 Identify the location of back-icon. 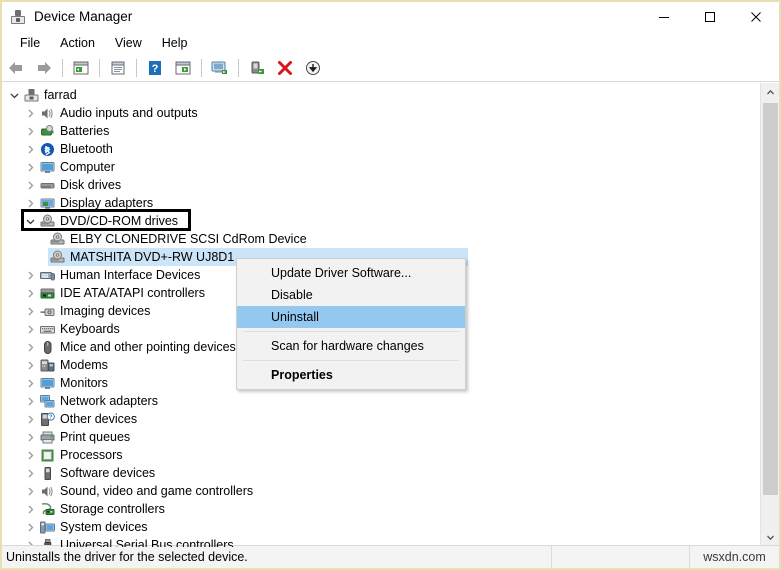
(15, 67).